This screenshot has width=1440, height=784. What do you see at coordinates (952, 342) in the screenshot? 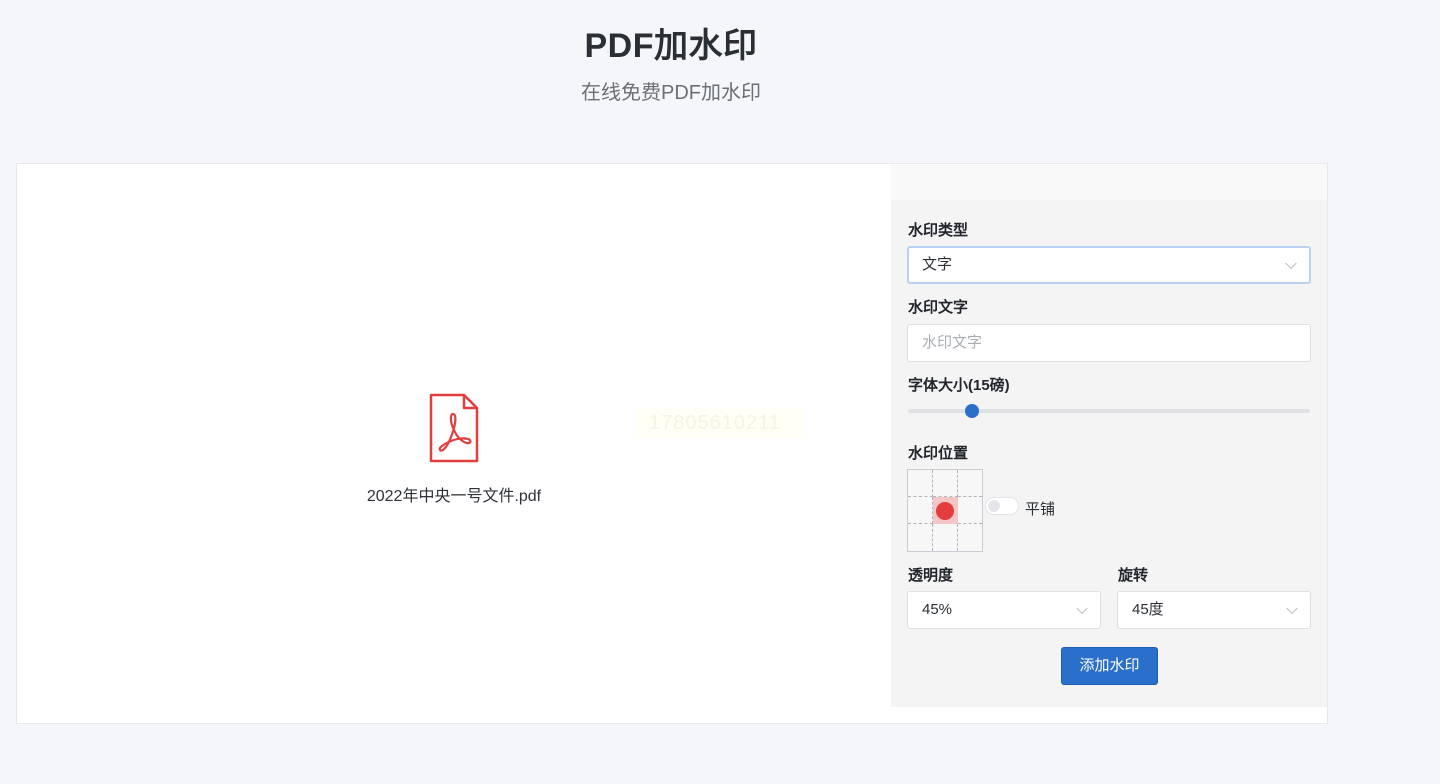
I see `watermark-text-placeholder: 水印文字` at bounding box center [952, 342].